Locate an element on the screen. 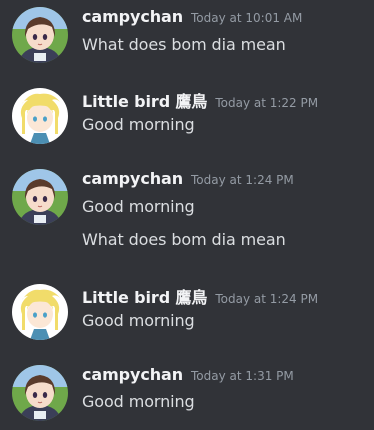  message-header: campychan Today at 1:31 PM is located at coordinates (188, 377).